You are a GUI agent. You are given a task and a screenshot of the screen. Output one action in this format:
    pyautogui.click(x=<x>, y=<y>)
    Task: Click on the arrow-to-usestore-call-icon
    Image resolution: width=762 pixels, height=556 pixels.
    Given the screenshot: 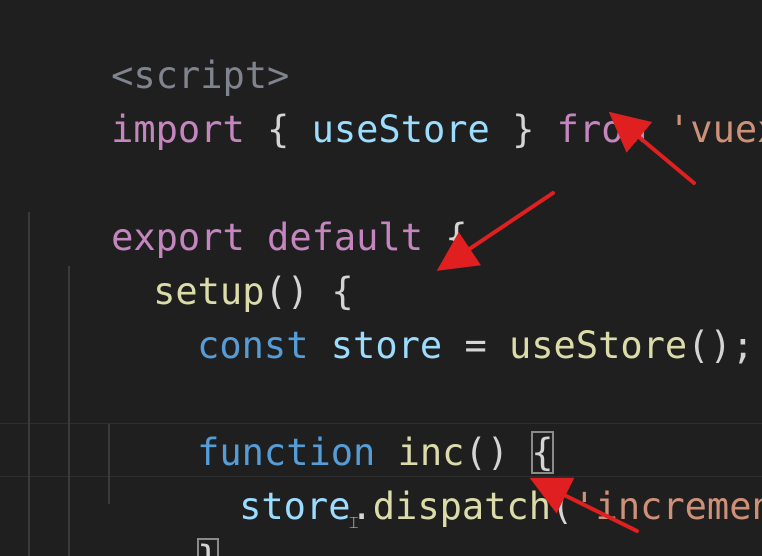 What is the action you would take?
    pyautogui.click(x=495, y=231)
    